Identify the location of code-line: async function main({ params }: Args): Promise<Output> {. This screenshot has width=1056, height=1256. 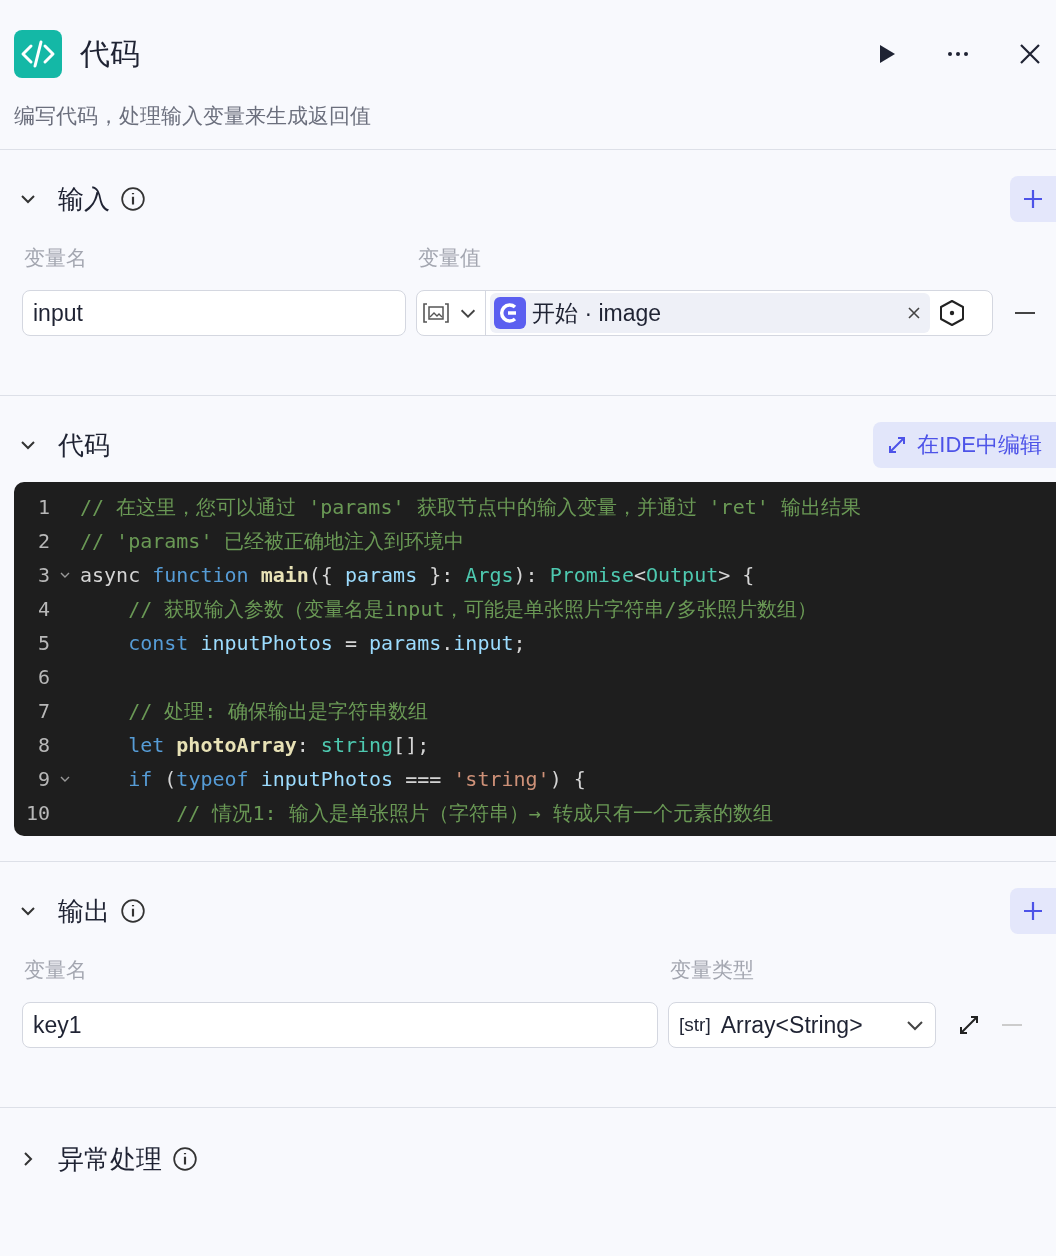
(417, 575).